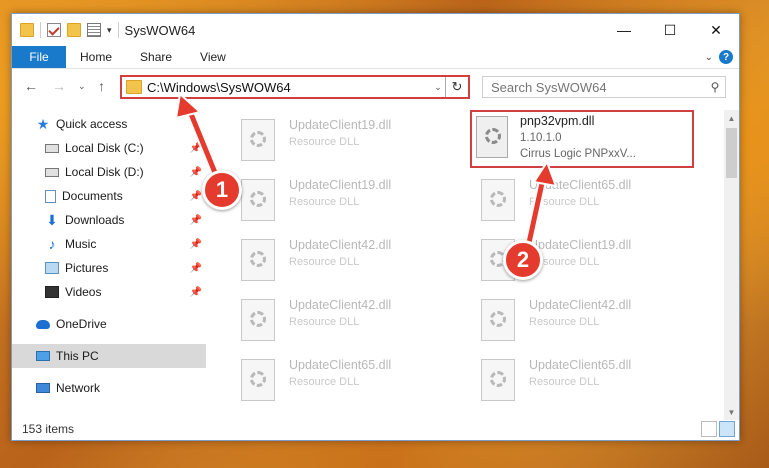 This screenshot has height=468, width=769. What do you see at coordinates (109, 196) in the screenshot?
I see `sidebar-item-documents: Documents 📌` at bounding box center [109, 196].